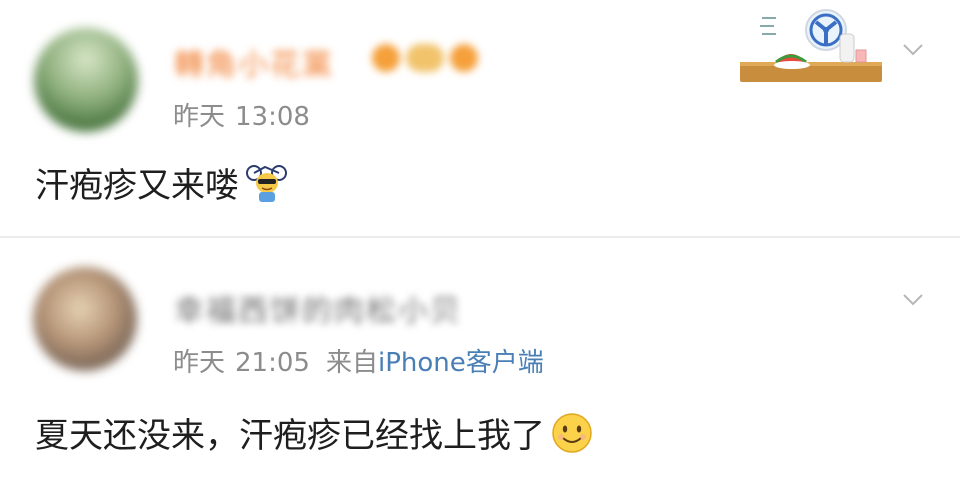 The image size is (960, 488). I want to click on username: 幸福西饼的肉松小贝, so click(318, 308).